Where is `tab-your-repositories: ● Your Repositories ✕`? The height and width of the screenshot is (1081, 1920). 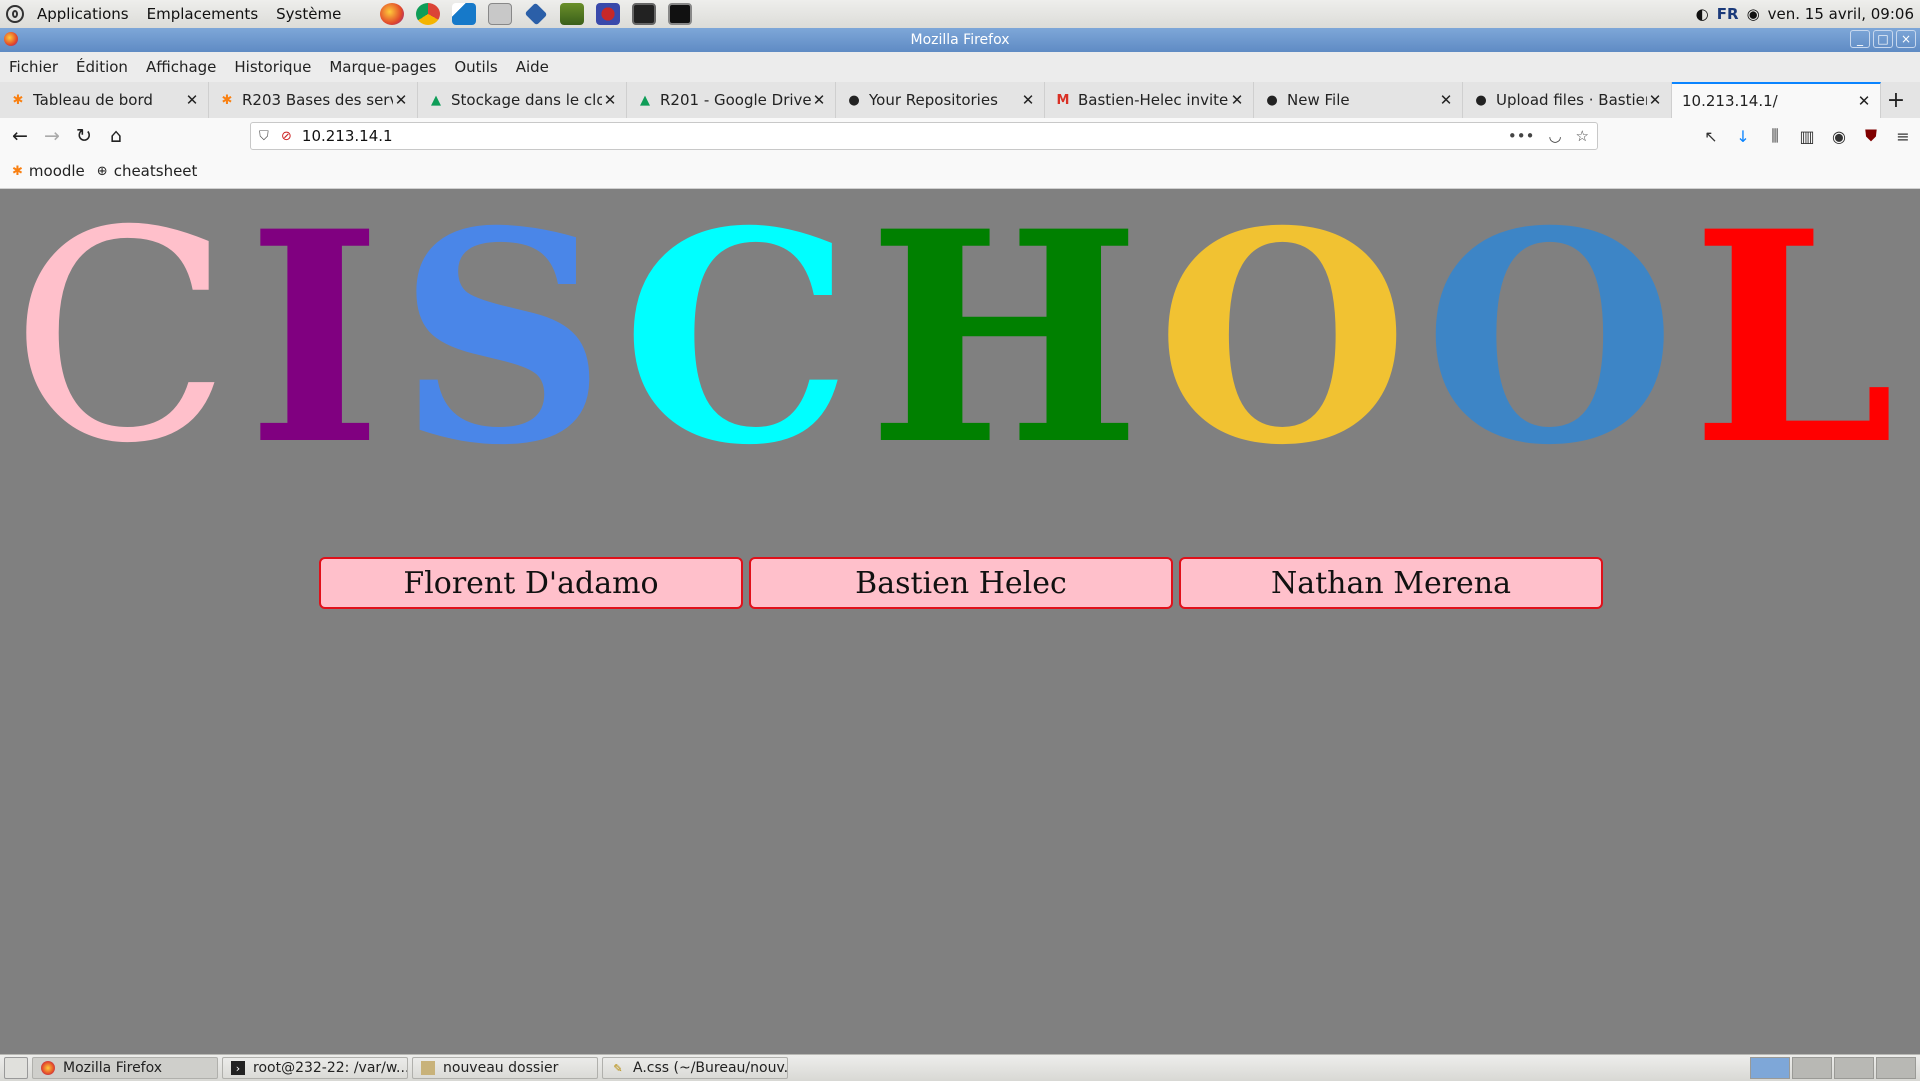
tab-your-repositories: ● Your Repositories ✕ is located at coordinates (940, 100).